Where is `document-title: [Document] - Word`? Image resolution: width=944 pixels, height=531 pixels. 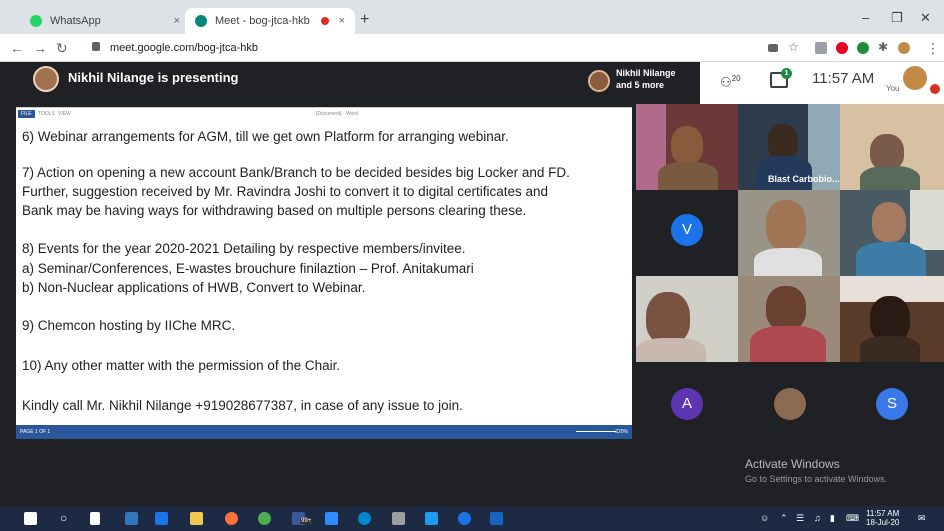 document-title: [Document] - Word is located at coordinates (337, 114).